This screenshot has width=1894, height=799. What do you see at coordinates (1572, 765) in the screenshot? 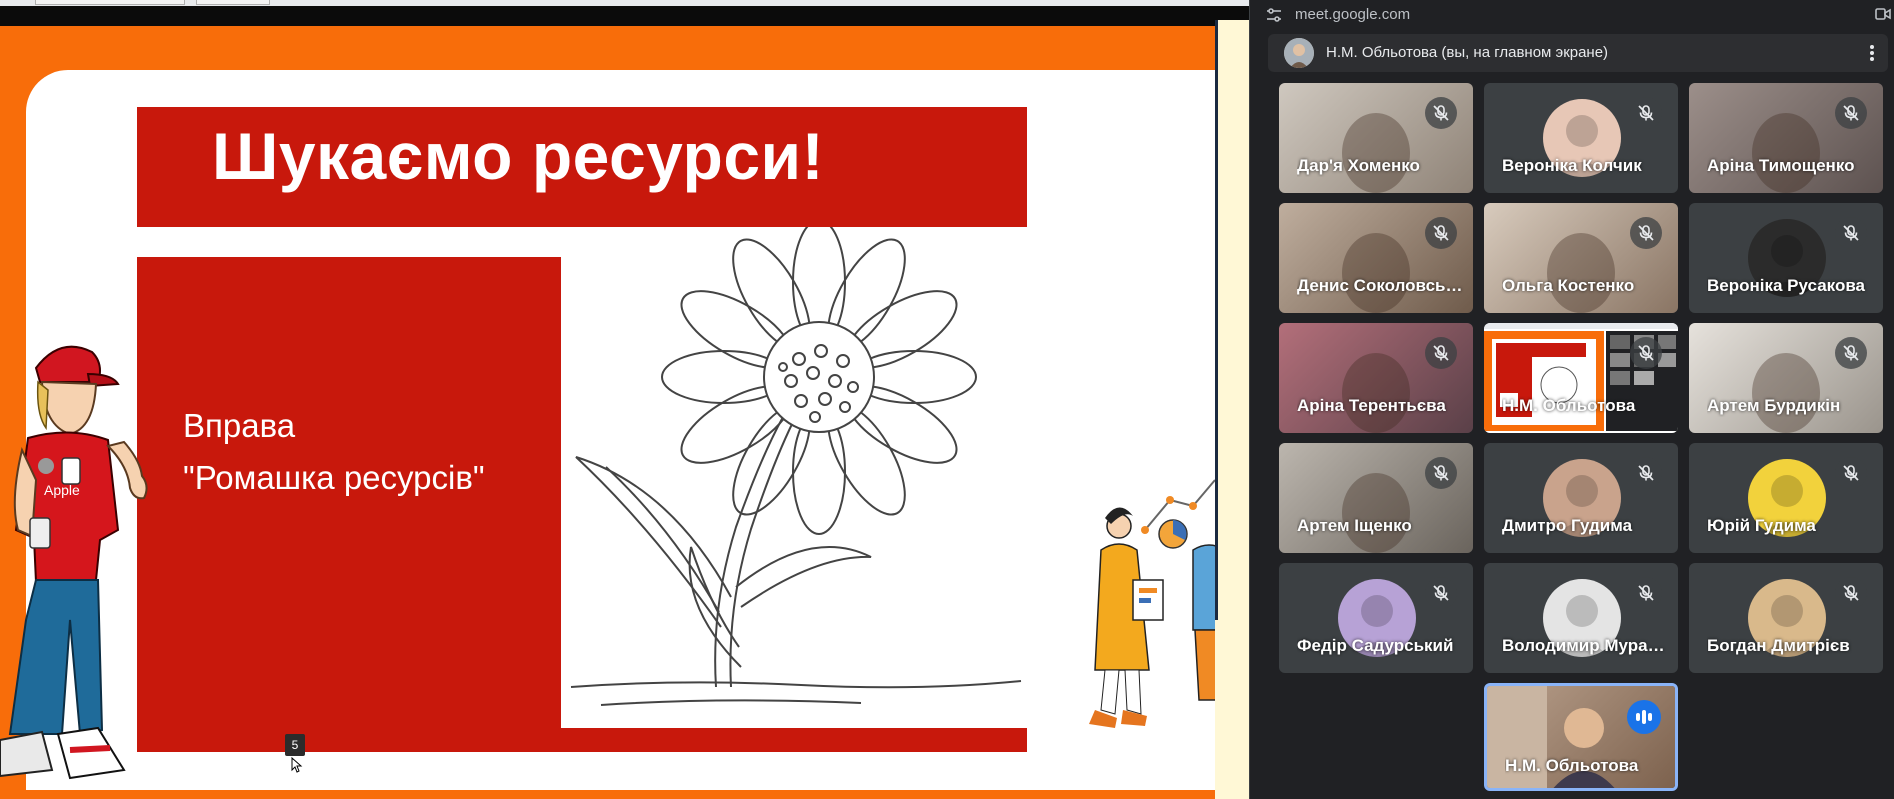
I see `speaker-name: Н.М. Обльотова` at bounding box center [1572, 765].